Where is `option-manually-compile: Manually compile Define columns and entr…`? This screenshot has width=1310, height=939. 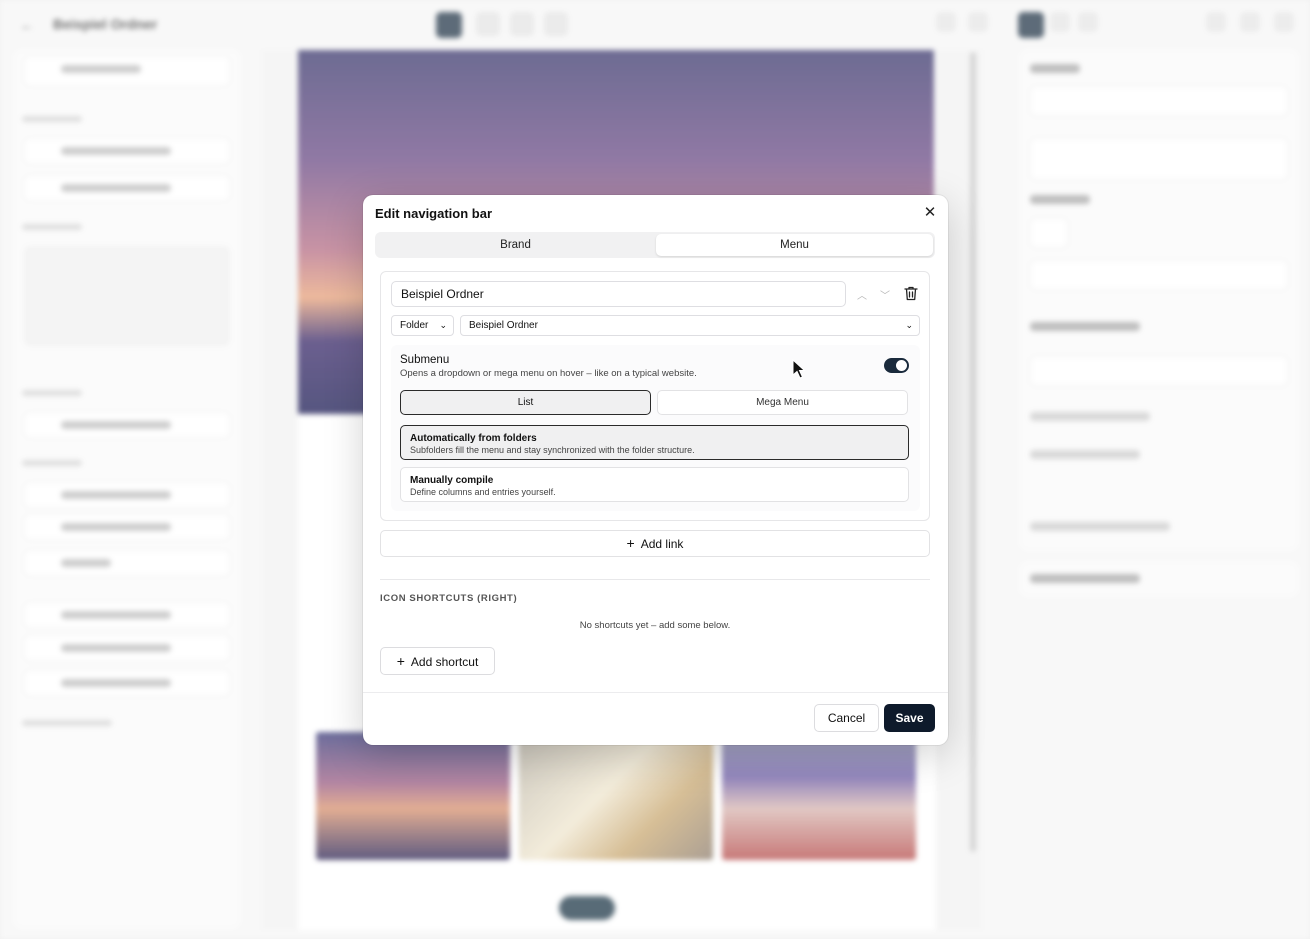 option-manually-compile: Manually compile Define columns and entr… is located at coordinates (654, 484).